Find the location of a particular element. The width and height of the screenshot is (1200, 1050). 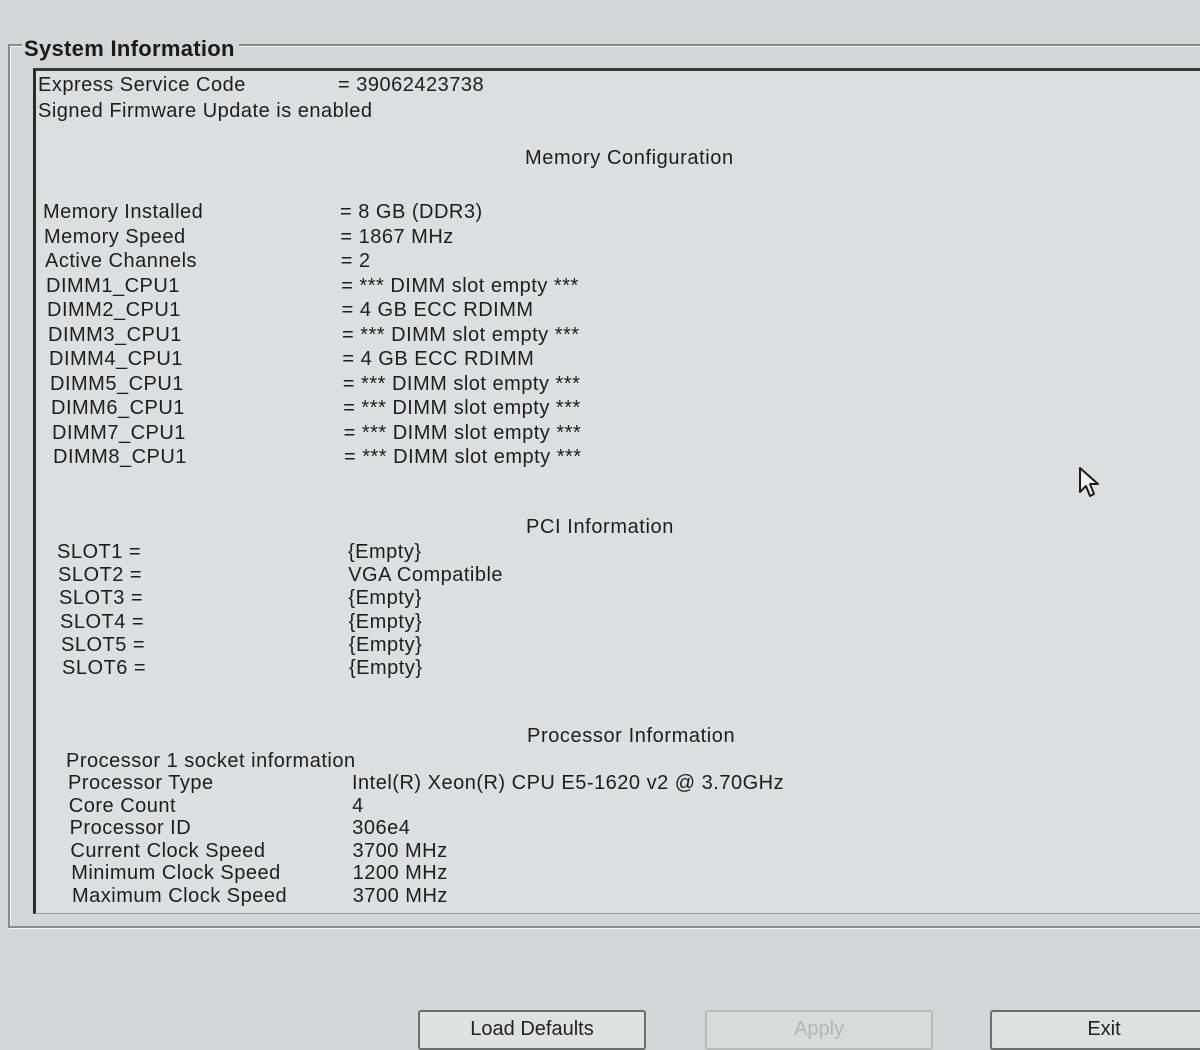

memory-row-value: = 8 GB (DDR3) is located at coordinates (411, 212).